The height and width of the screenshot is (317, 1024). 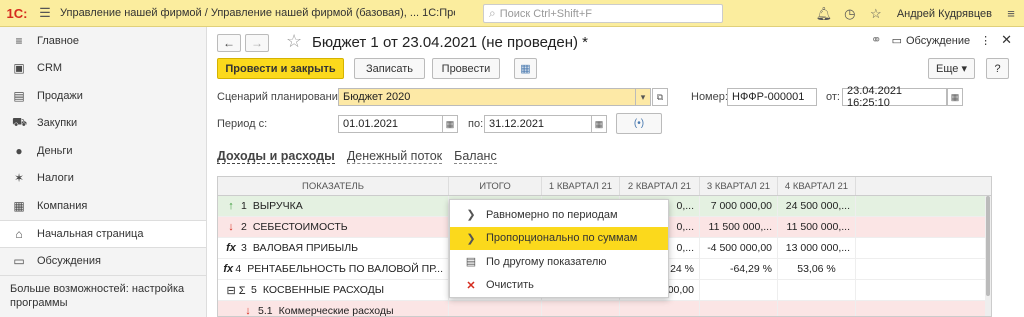 I want to click on back-button: ←, so click(x=229, y=43).